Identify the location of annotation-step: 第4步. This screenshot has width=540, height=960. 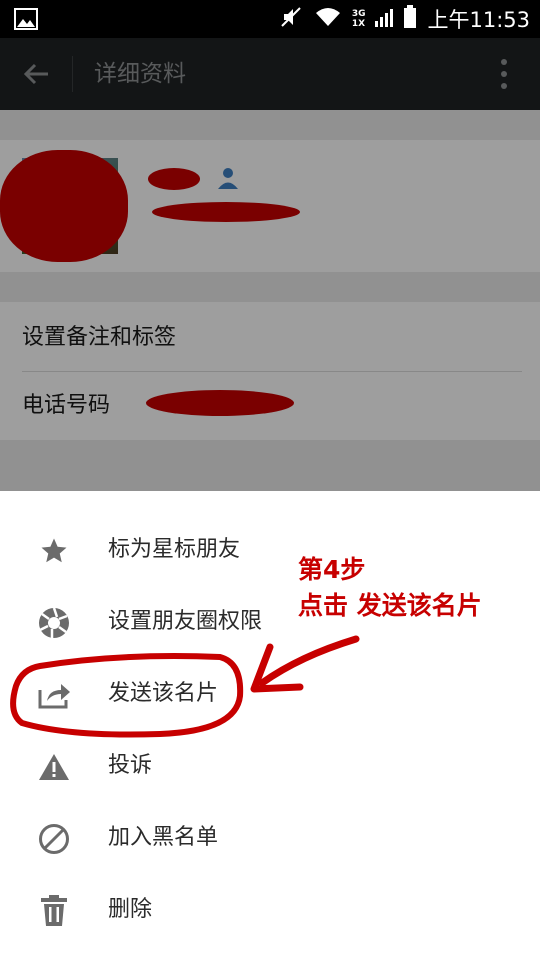
(332, 569).